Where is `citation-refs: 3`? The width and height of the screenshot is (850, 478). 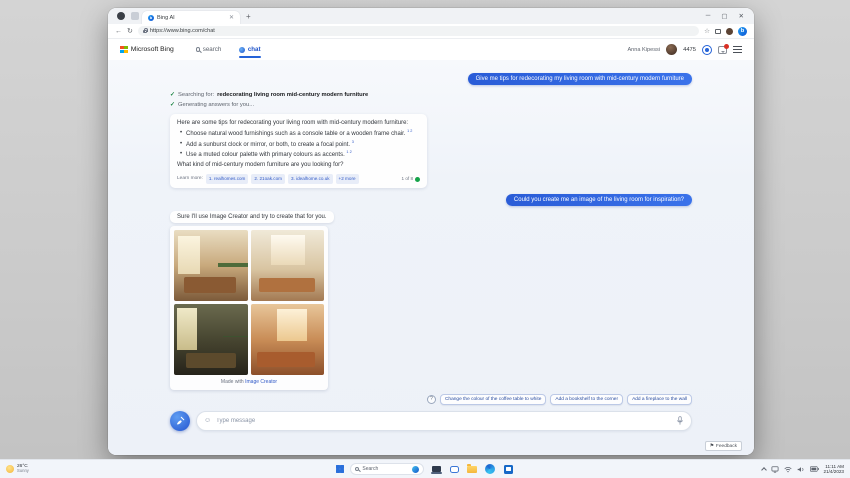 citation-refs: 3 is located at coordinates (353, 142).